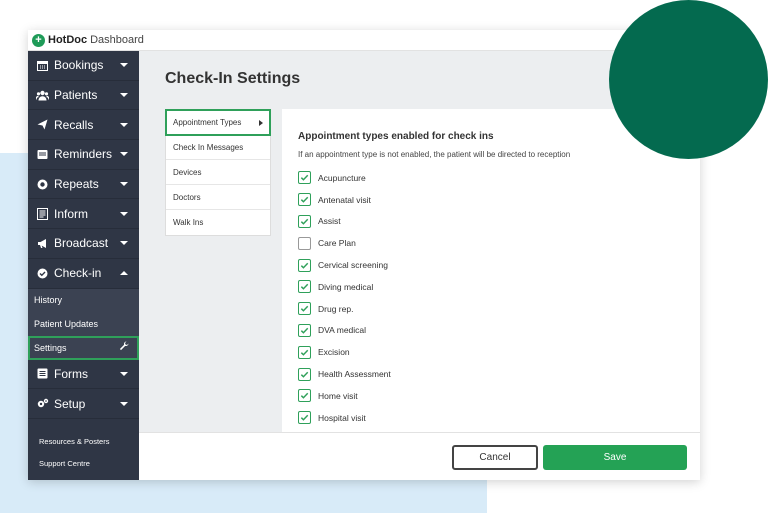  I want to click on appointment-type-row: Assist, so click(344, 222).